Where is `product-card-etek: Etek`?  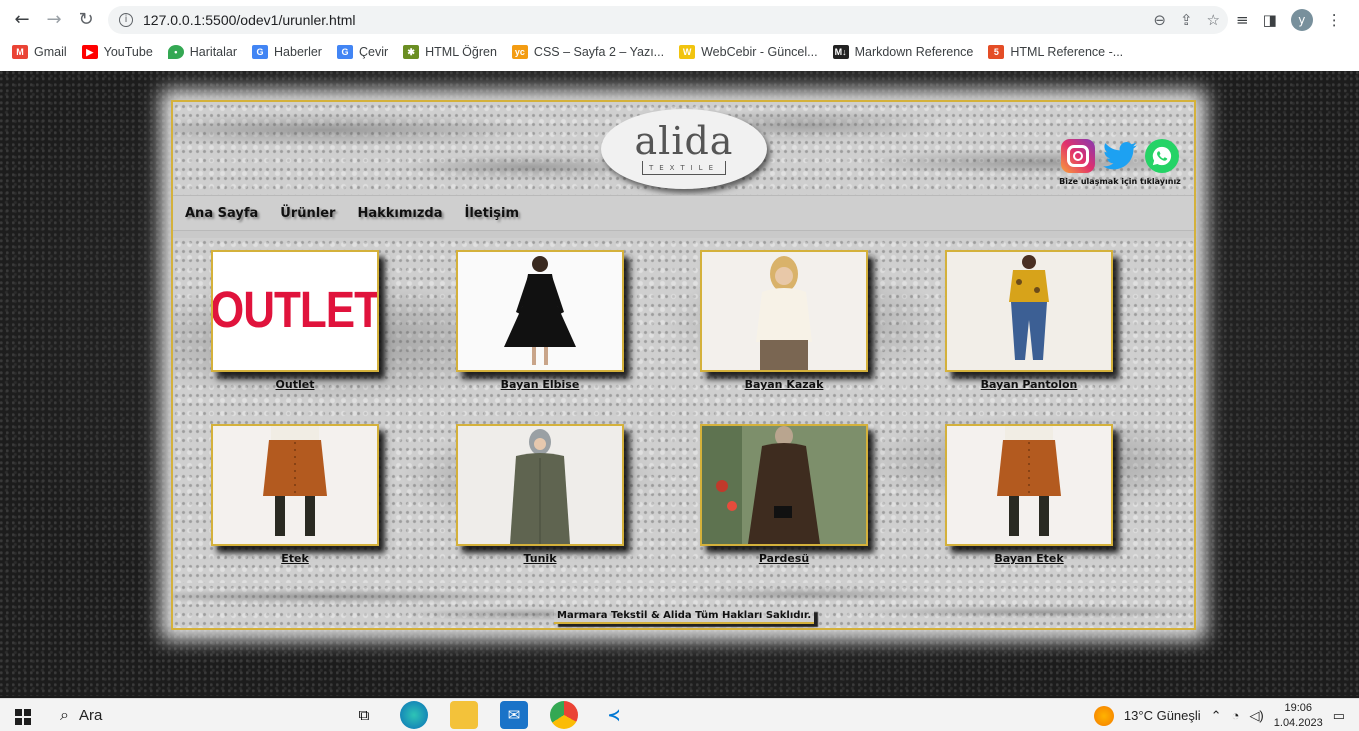 product-card-etek: Etek is located at coordinates (295, 495).